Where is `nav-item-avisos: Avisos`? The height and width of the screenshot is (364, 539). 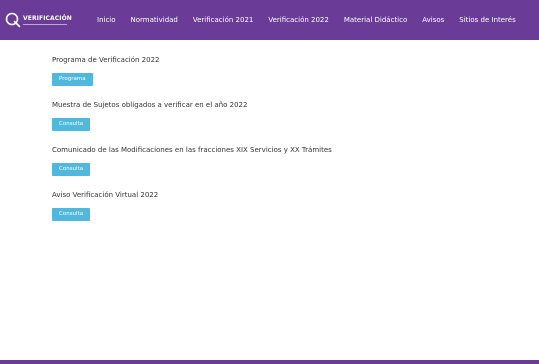 nav-item-avisos: Avisos is located at coordinates (433, 20).